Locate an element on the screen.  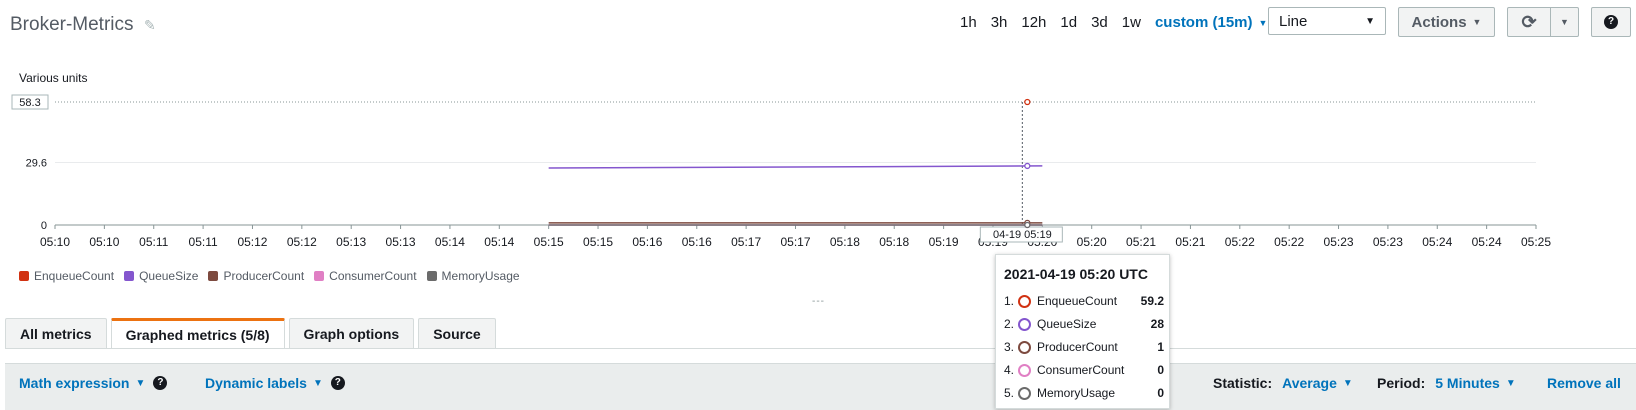
legend-item: EnqueueCount is located at coordinates (66, 276).